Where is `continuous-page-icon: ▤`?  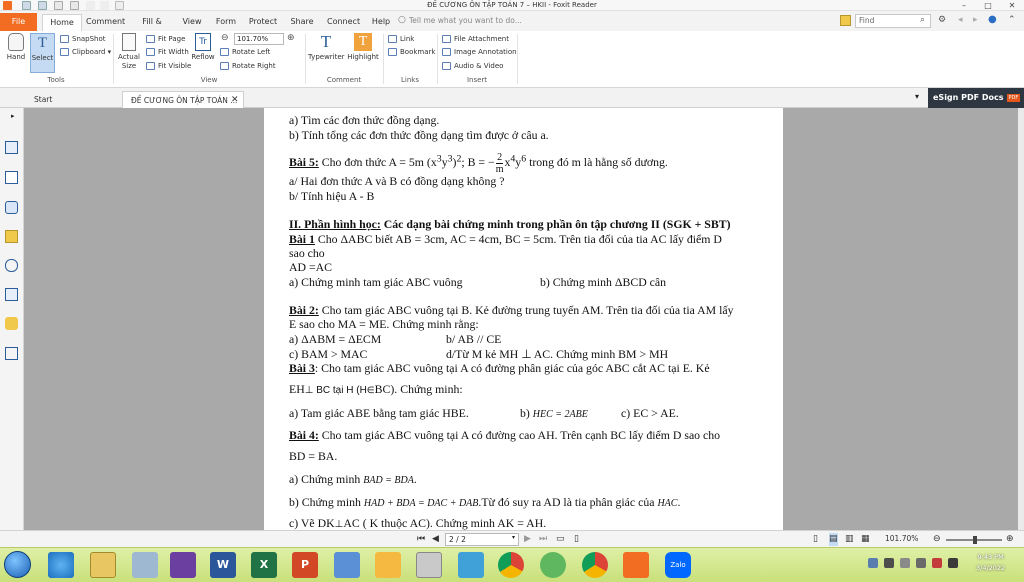
continuous-page-icon: ▤ is located at coordinates (833, 539).